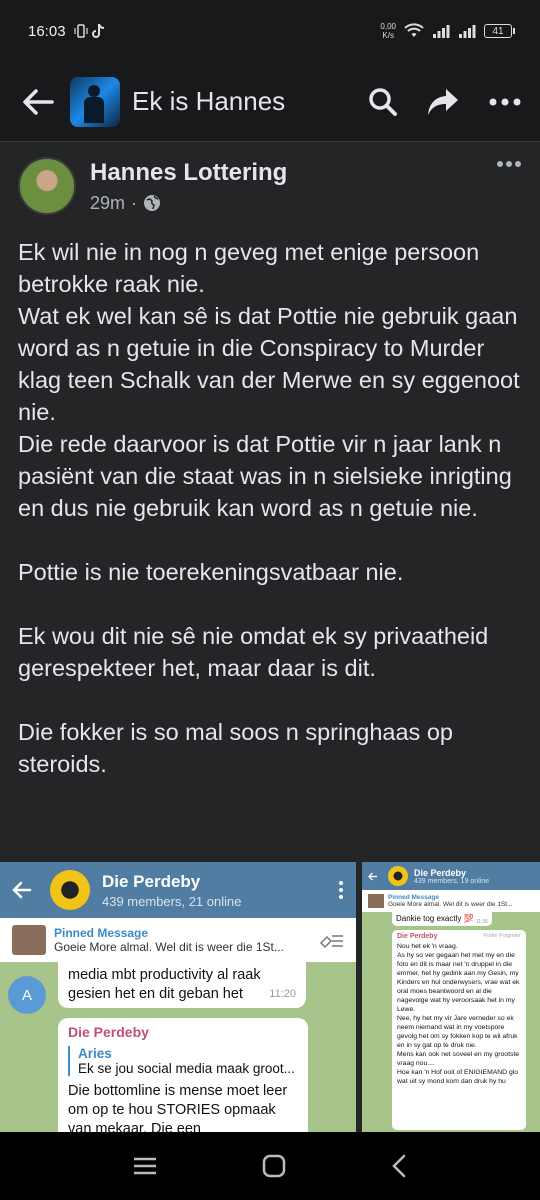 This screenshot has width=540, height=1200. I want to click on telegram-header: Die Perdeby 439 members, 19 online, so click(451, 876).